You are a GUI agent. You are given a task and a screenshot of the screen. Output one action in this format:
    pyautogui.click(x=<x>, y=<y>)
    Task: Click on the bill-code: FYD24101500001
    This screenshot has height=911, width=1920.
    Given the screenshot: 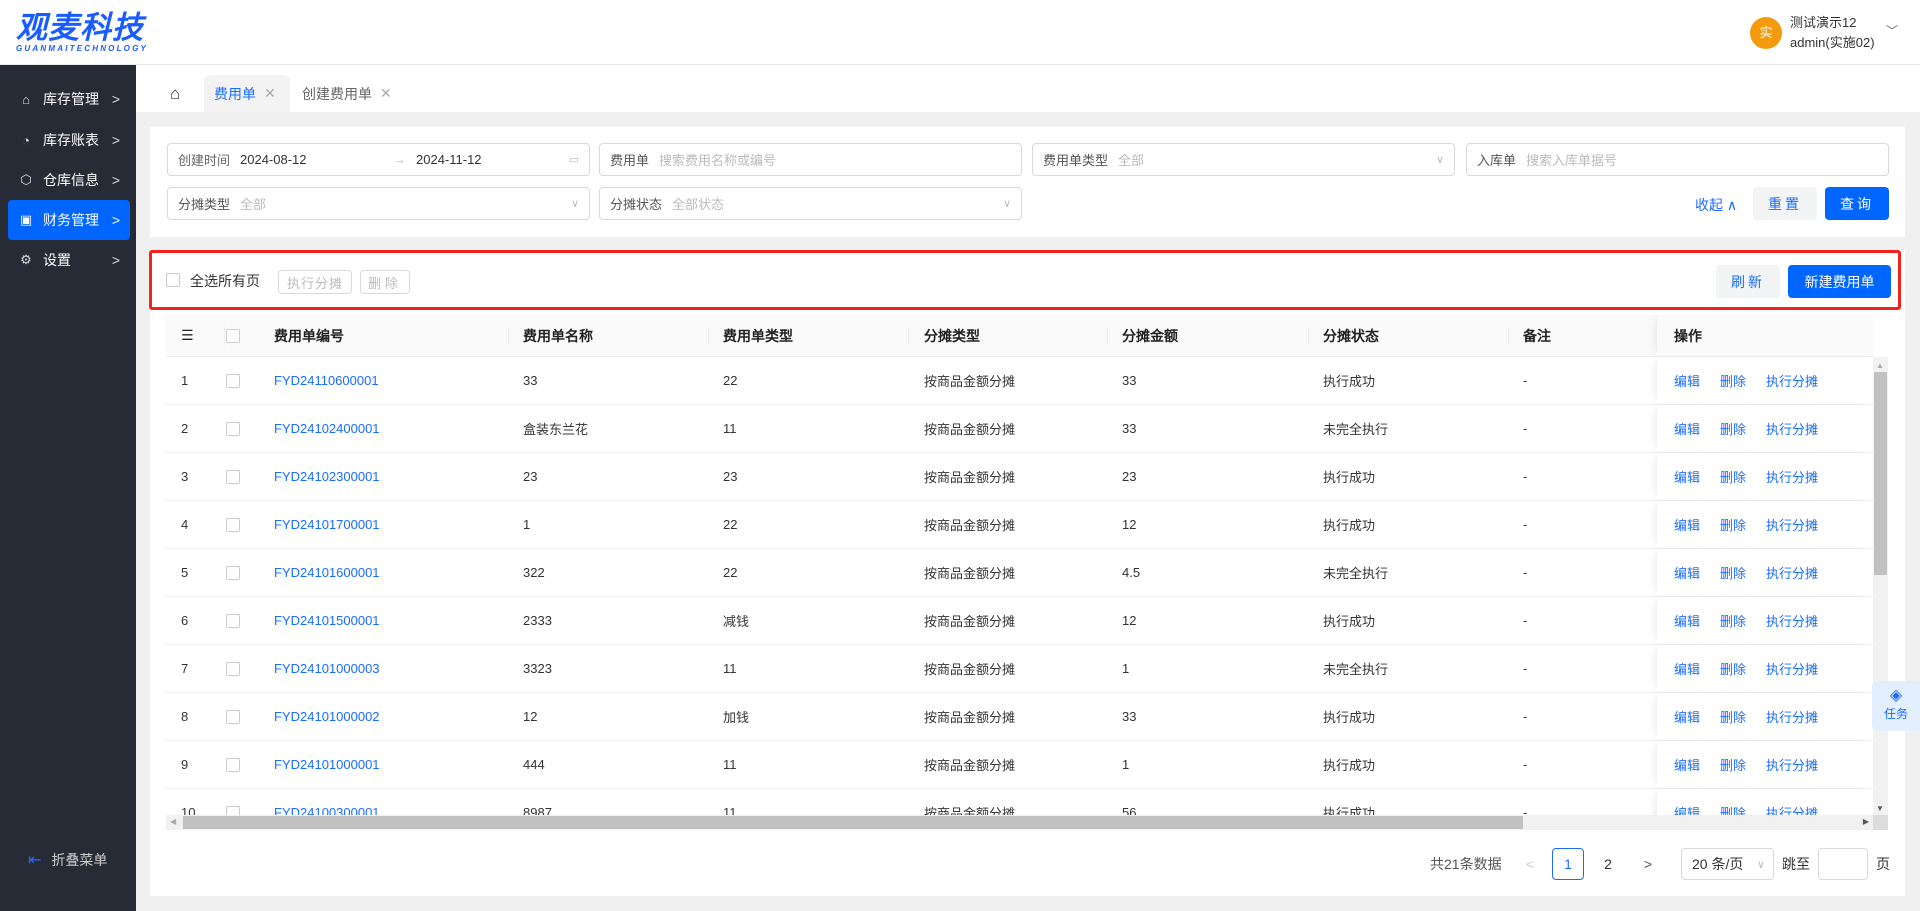 What is the action you would take?
    pyautogui.click(x=327, y=620)
    